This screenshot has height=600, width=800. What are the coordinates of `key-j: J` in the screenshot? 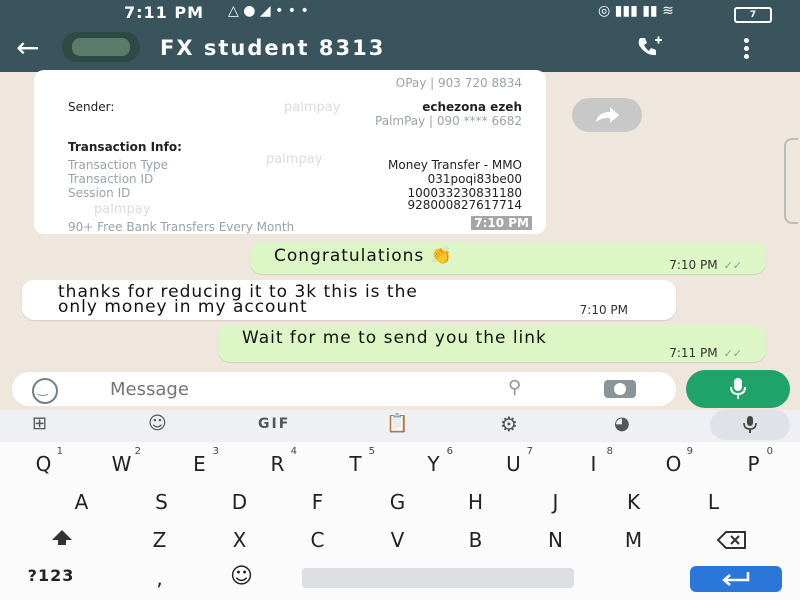 It's located at (556, 502).